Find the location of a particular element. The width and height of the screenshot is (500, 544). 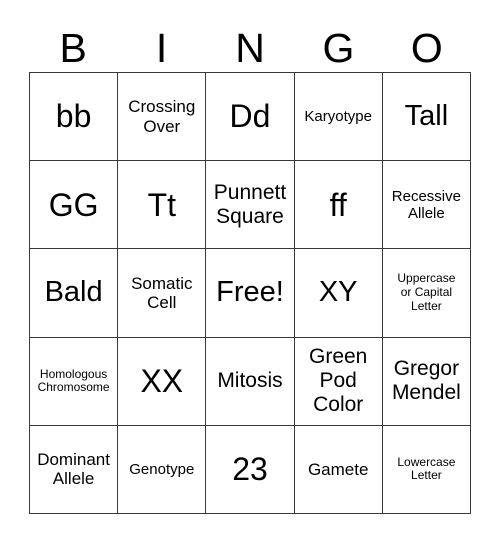

bingo-cell: XY is located at coordinates (338, 293).